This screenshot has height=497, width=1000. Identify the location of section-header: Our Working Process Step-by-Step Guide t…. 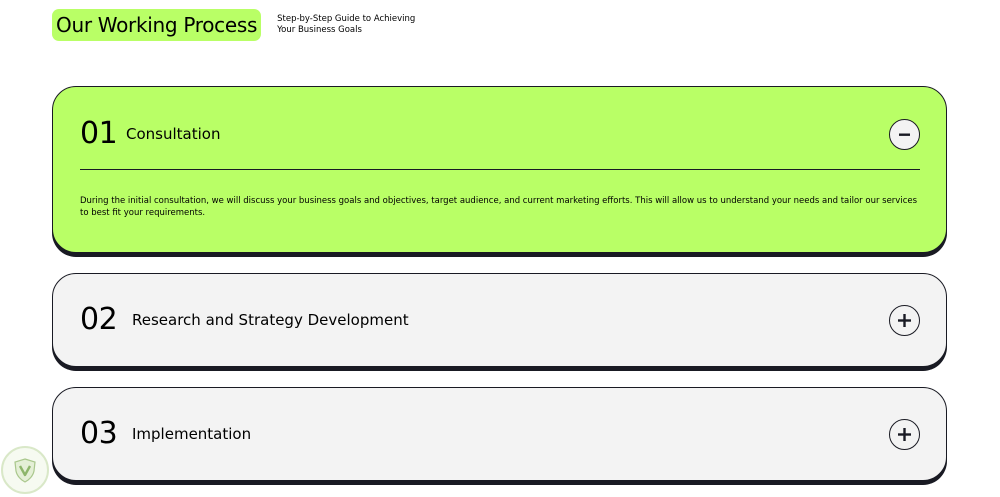
(239, 25).